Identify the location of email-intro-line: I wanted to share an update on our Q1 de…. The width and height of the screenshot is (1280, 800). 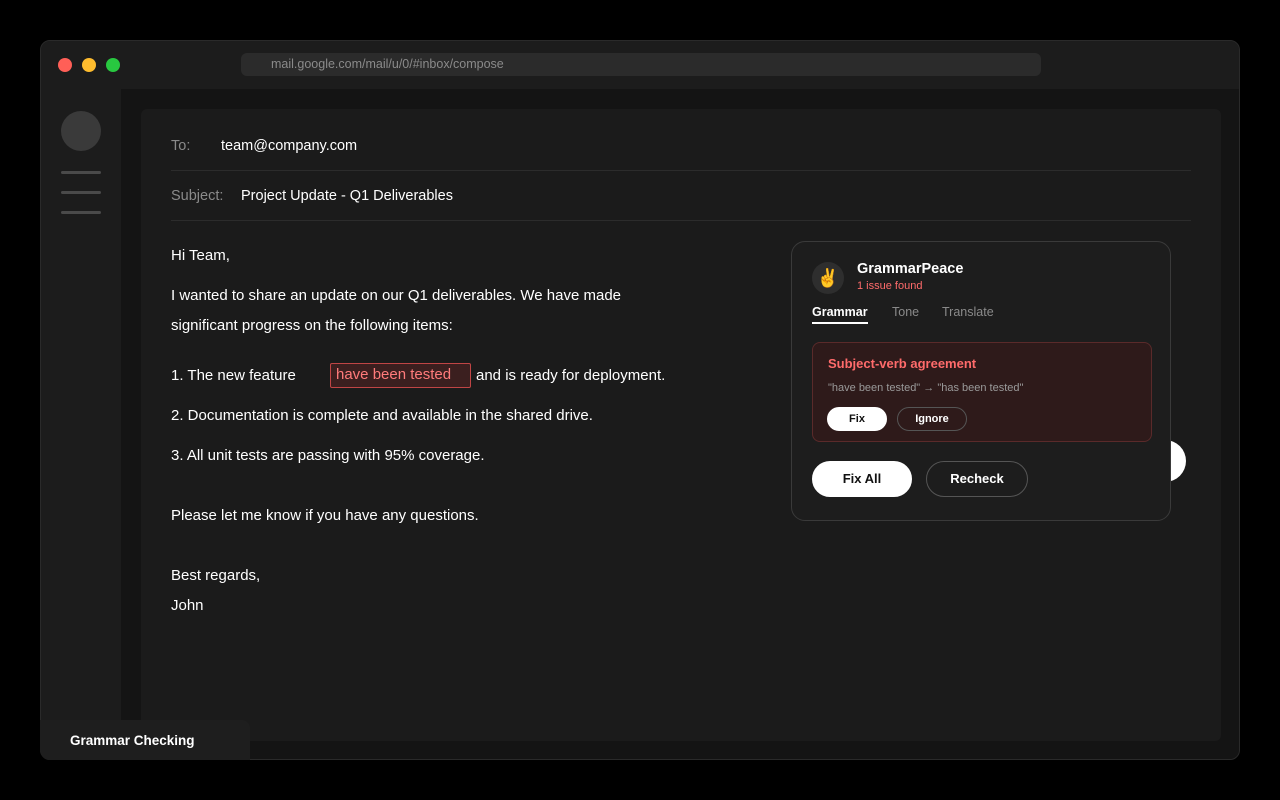
(396, 296).